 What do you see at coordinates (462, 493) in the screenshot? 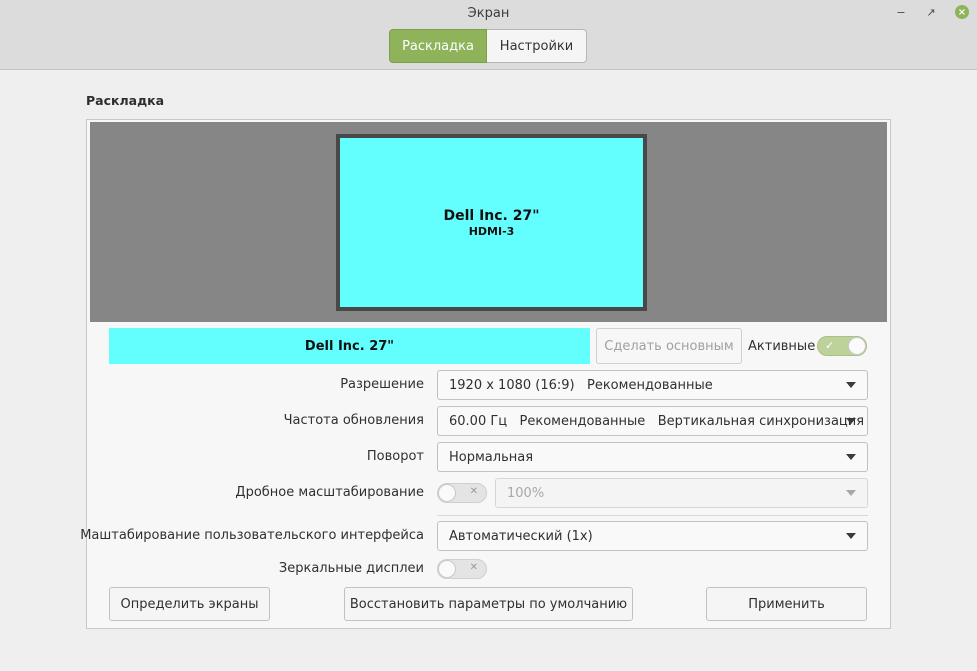
I see `fractional-scaling-toggle: ✕` at bounding box center [462, 493].